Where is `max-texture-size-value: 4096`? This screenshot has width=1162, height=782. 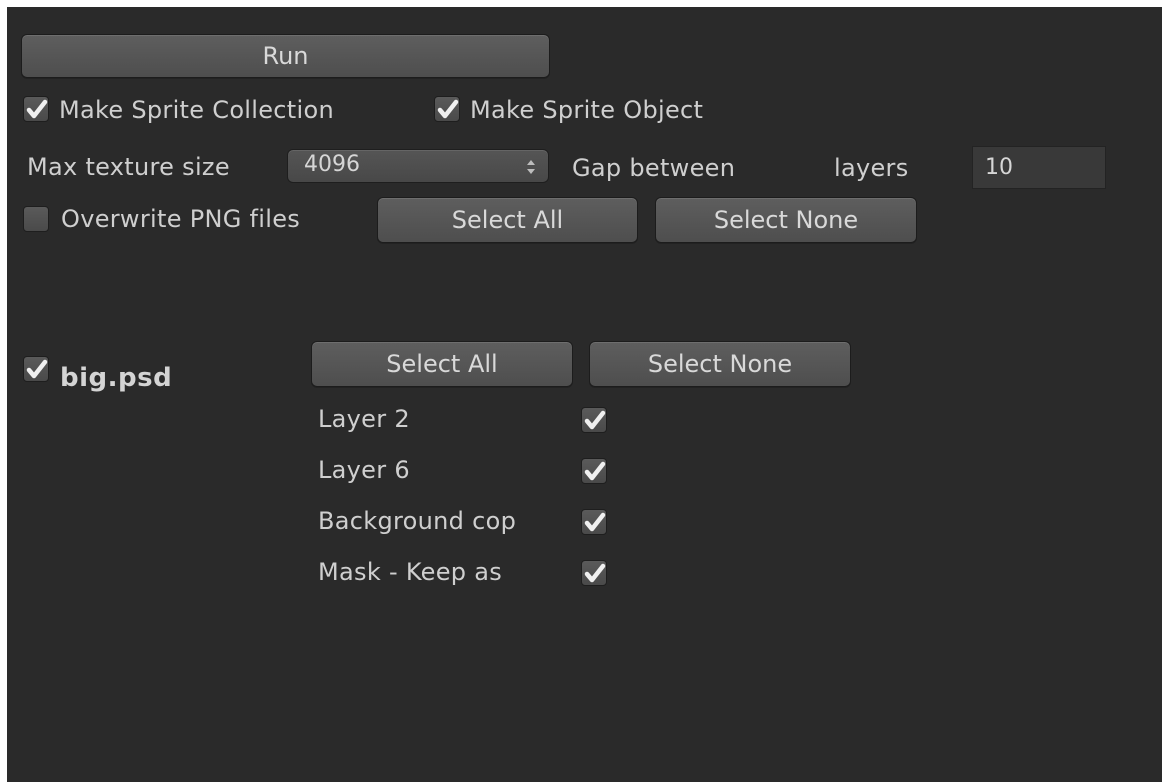
max-texture-size-value: 4096 is located at coordinates (332, 164).